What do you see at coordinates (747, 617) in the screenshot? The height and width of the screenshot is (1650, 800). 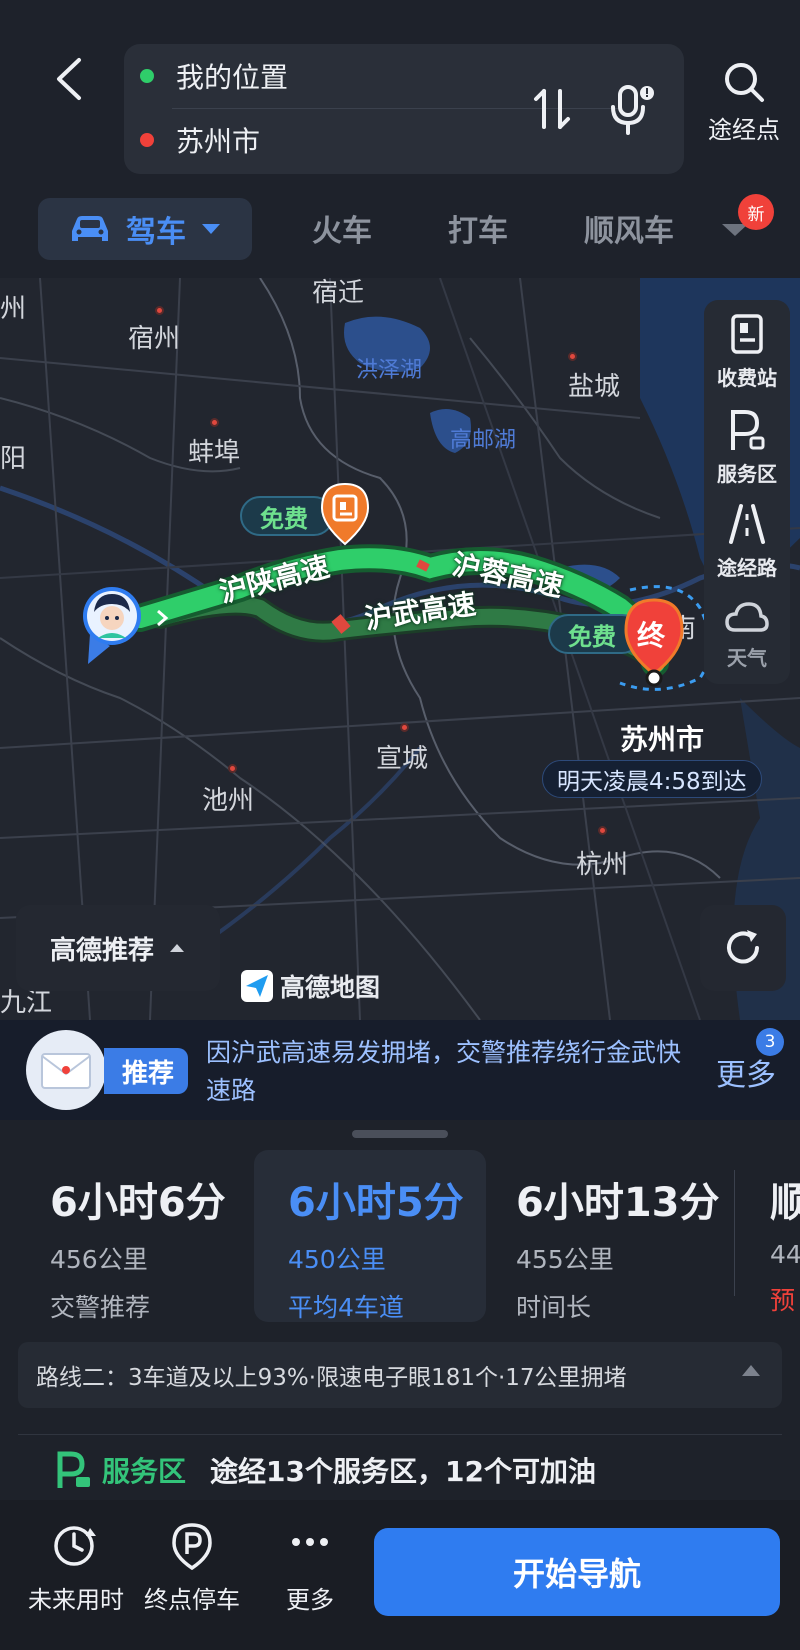 I see `cloud-icon` at bounding box center [747, 617].